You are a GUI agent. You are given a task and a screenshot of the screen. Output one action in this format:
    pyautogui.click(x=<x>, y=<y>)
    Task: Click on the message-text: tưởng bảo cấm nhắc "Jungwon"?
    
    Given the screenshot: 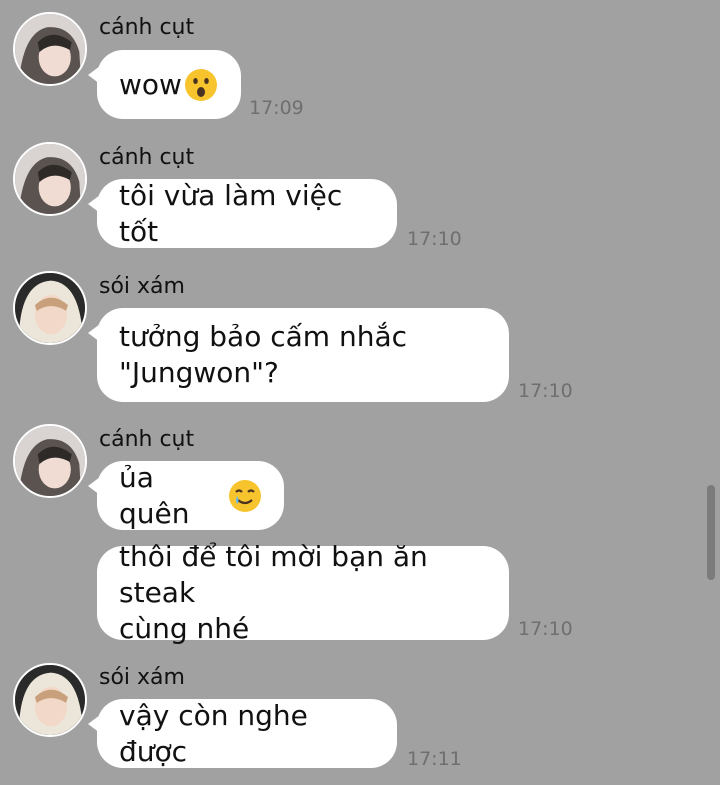 What is the action you would take?
    pyautogui.click(x=263, y=354)
    